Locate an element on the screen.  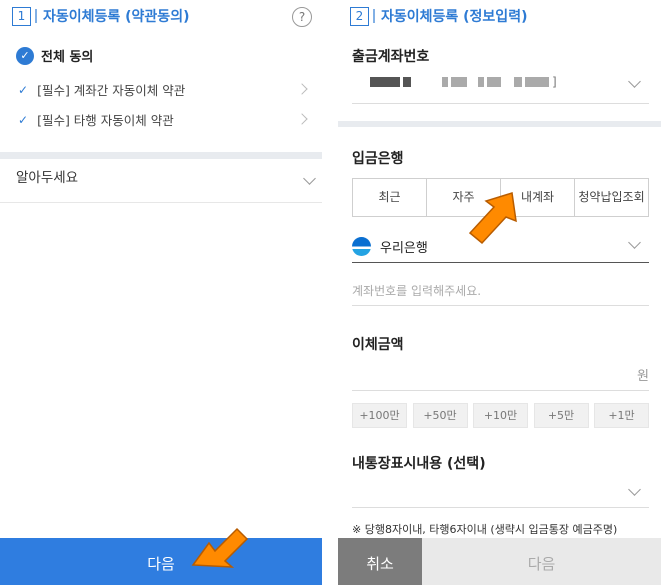
step-number-badge: 1 is located at coordinates (21, 16).